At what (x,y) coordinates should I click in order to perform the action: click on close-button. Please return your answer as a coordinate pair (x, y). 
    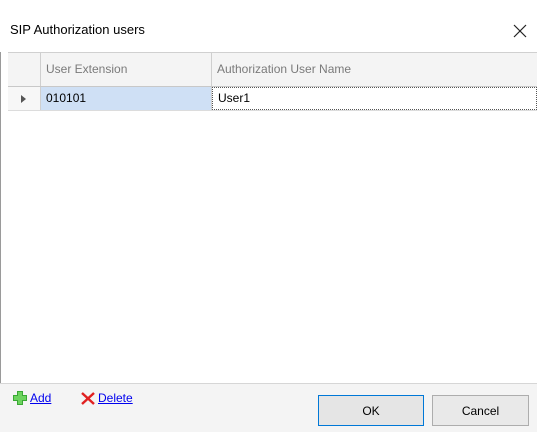
    Looking at the image, I should click on (520, 31).